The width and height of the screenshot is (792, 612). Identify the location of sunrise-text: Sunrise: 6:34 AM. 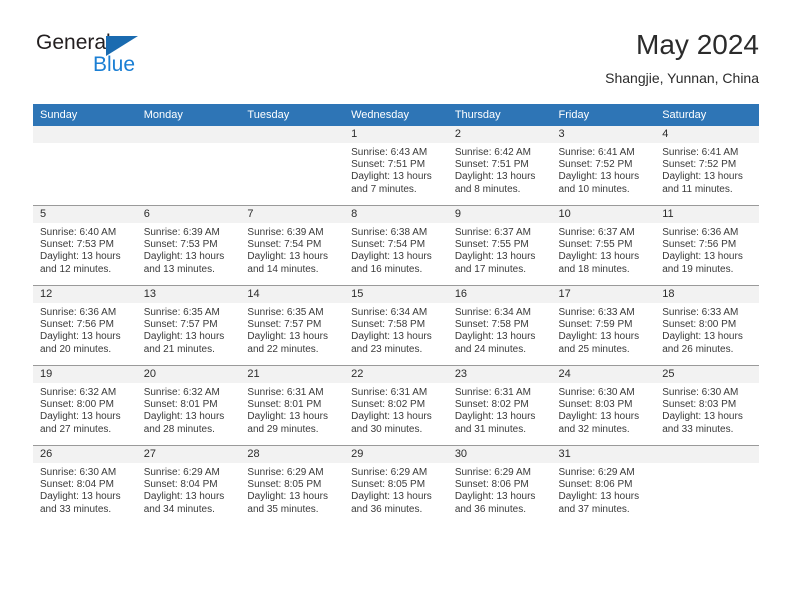
(492, 312).